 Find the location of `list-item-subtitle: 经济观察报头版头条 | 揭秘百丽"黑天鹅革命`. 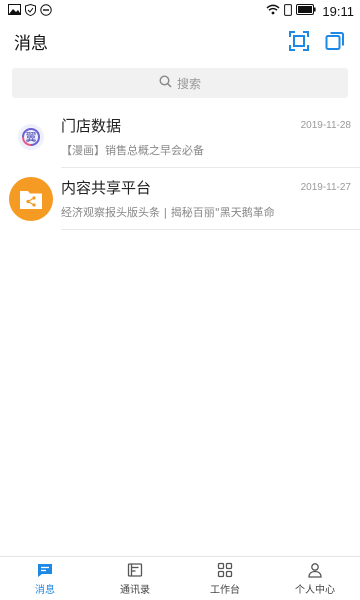

list-item-subtitle: 经济观察报头版头条 | 揭秘百丽"黑天鹅革命 is located at coordinates (168, 212).